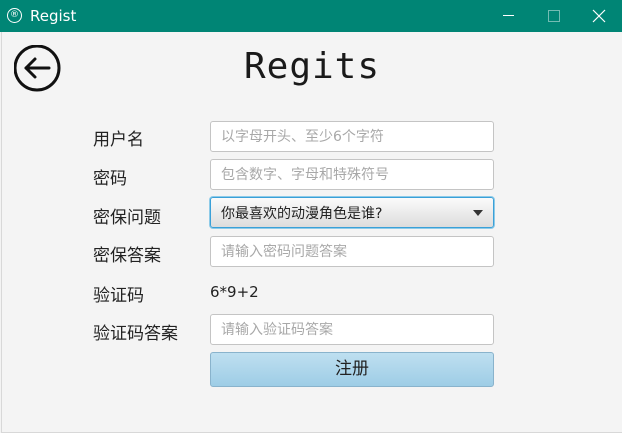  Describe the element at coordinates (127, 218) in the screenshot. I see `security-question-label: 密保问题` at that location.